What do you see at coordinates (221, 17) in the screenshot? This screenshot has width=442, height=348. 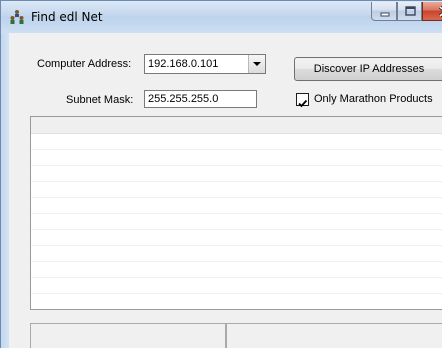 I see `title-bar: Find edl Net` at bounding box center [221, 17].